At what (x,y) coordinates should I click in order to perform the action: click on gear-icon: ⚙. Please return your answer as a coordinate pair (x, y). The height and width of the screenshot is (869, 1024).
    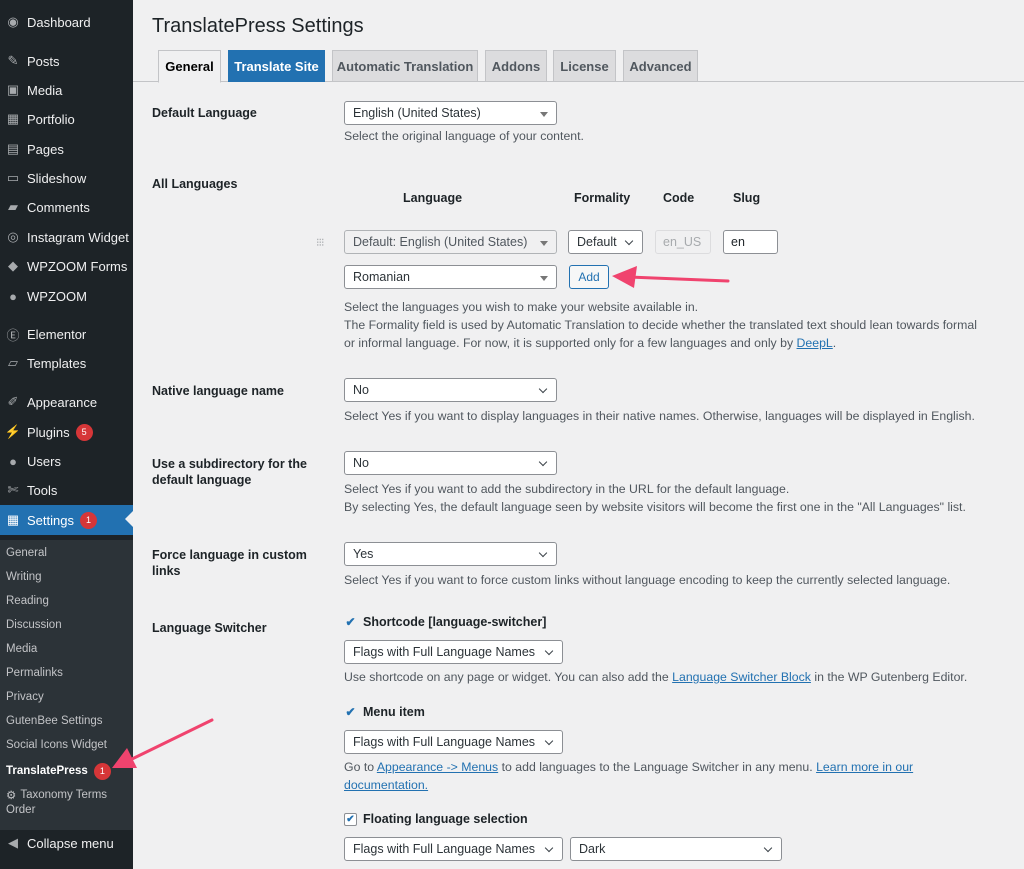
    Looking at the image, I should click on (11, 796).